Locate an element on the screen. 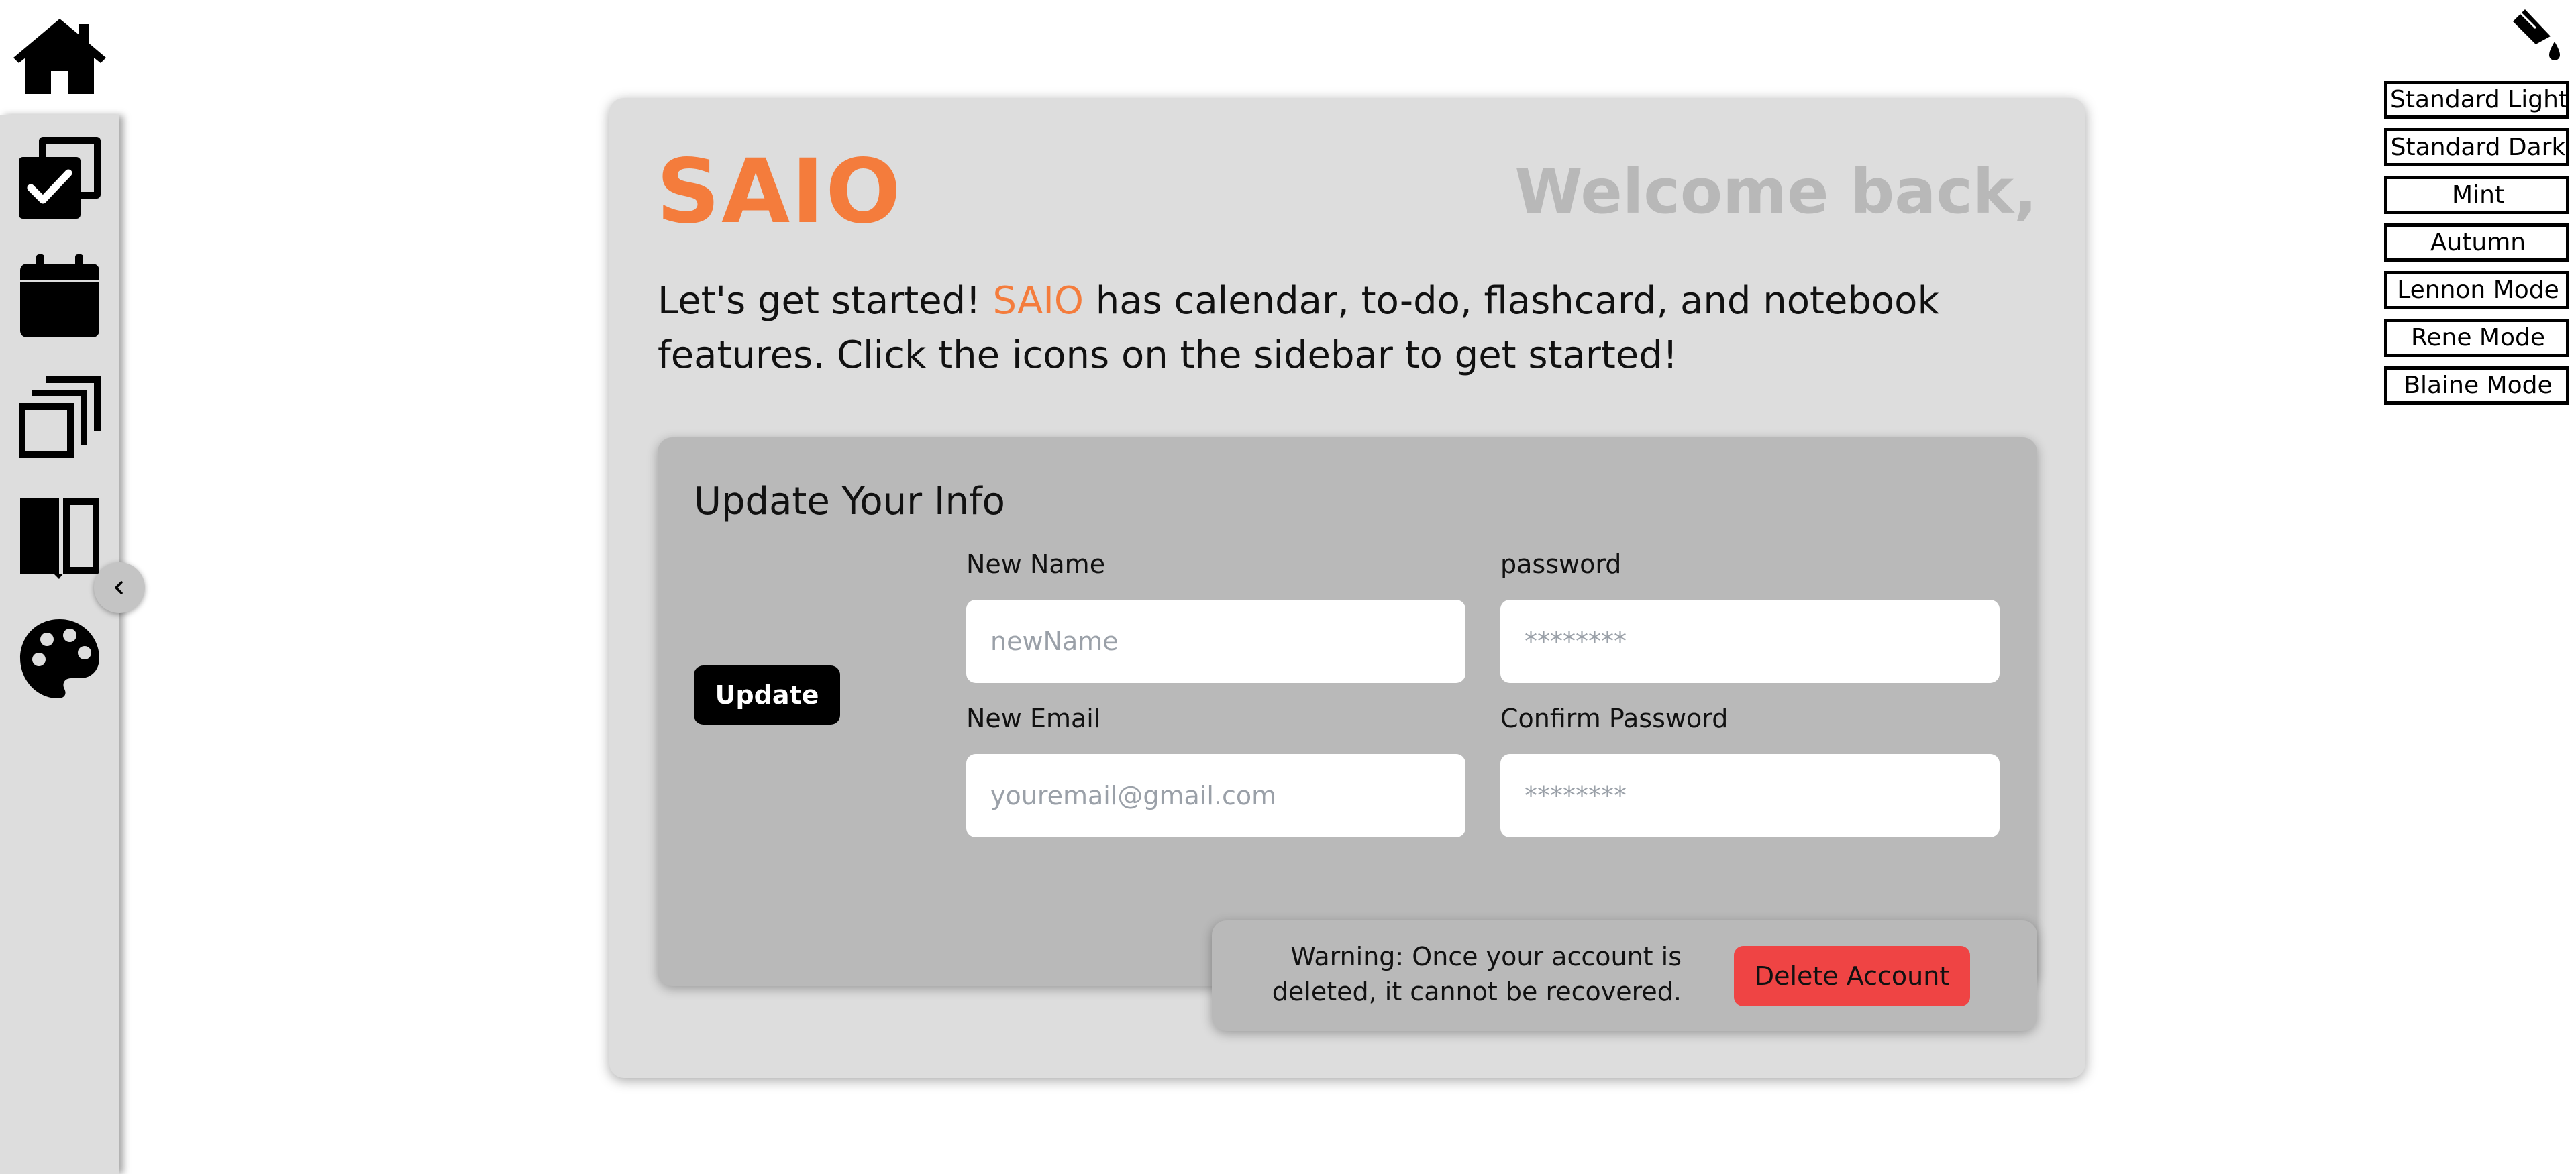 This screenshot has height=1174, width=2576. confirm-password-input is located at coordinates (1750, 795).